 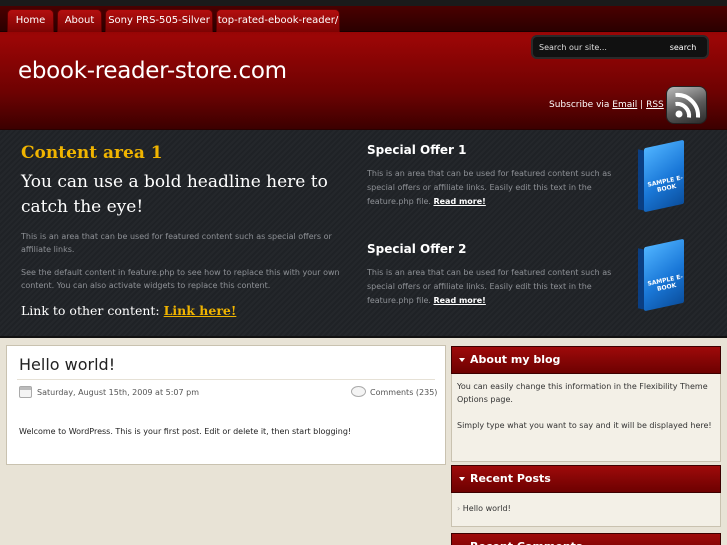 What do you see at coordinates (655, 105) in the screenshot?
I see `subscribe-rss-link: RSS` at bounding box center [655, 105].